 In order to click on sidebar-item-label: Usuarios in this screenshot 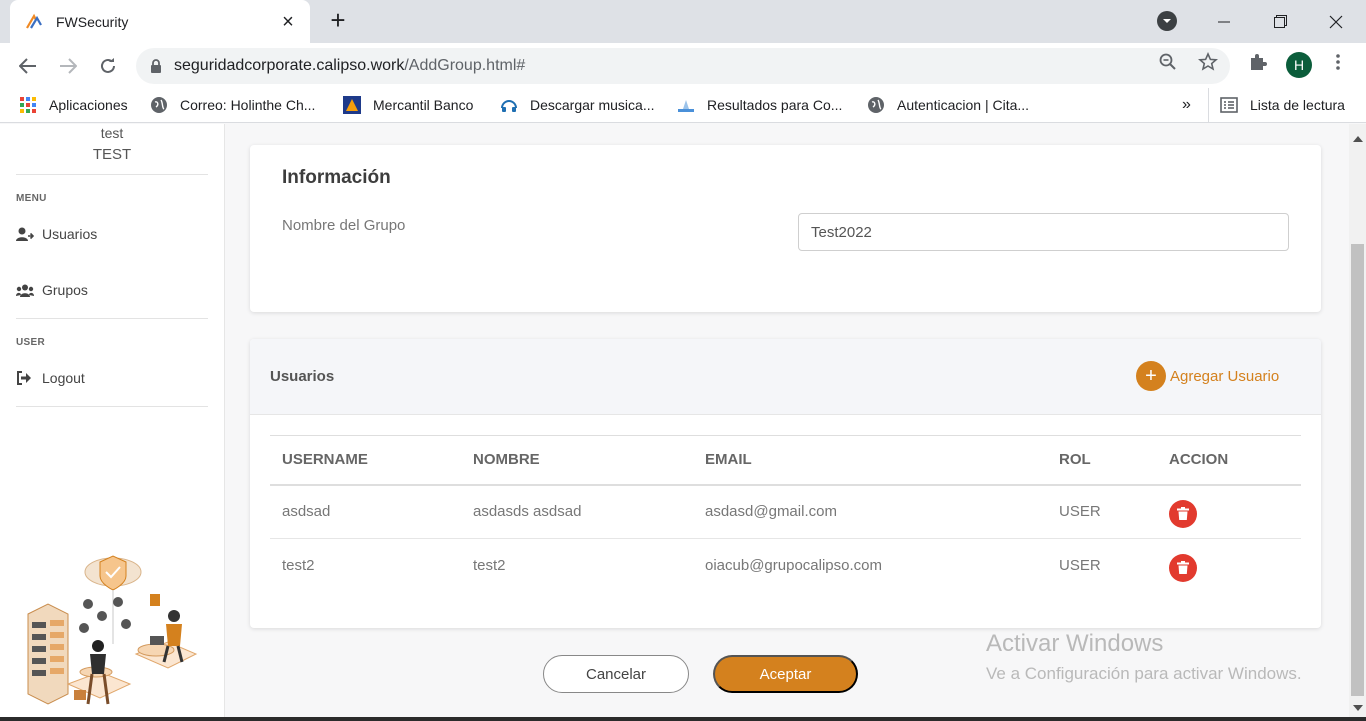, I will do `click(70, 234)`.